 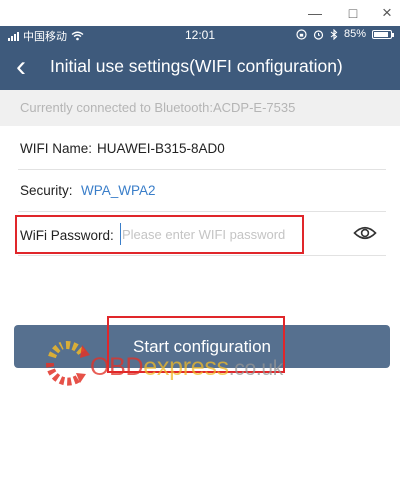 I want to click on phone-status-bar: 中国移动 12:01 85%, so click(x=200, y=35).